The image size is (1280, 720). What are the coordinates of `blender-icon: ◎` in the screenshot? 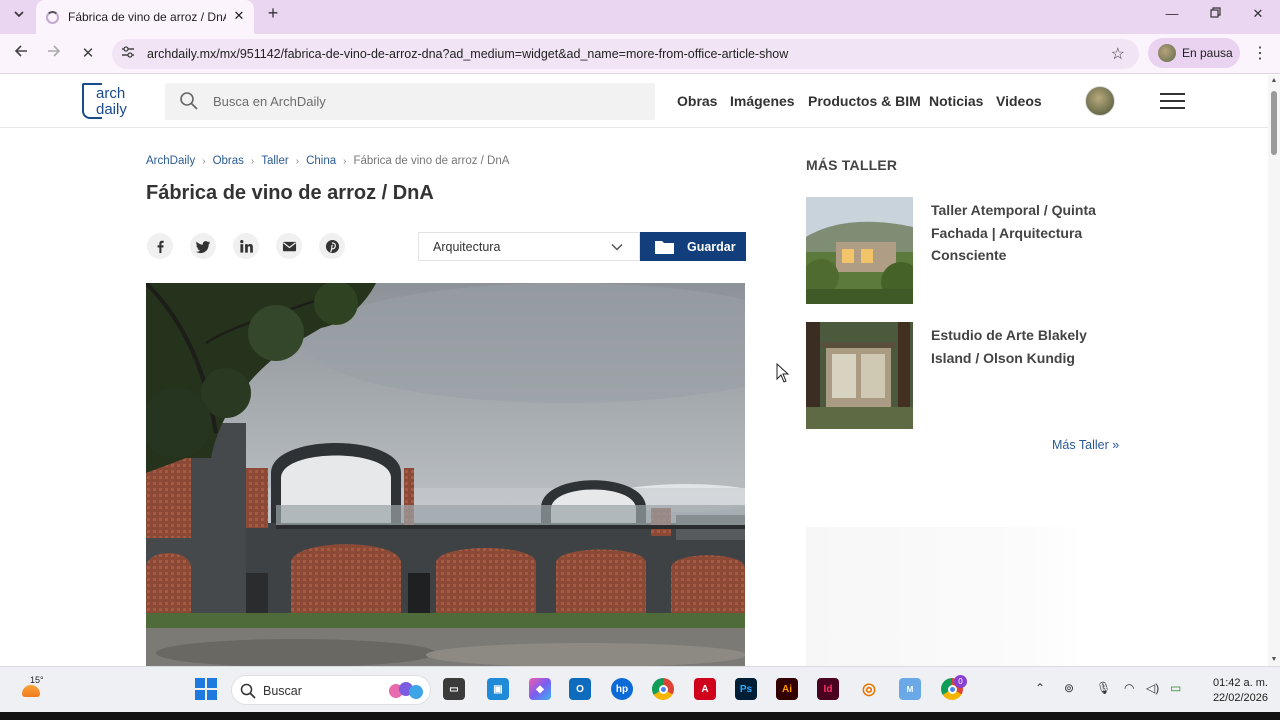 It's located at (869, 689).